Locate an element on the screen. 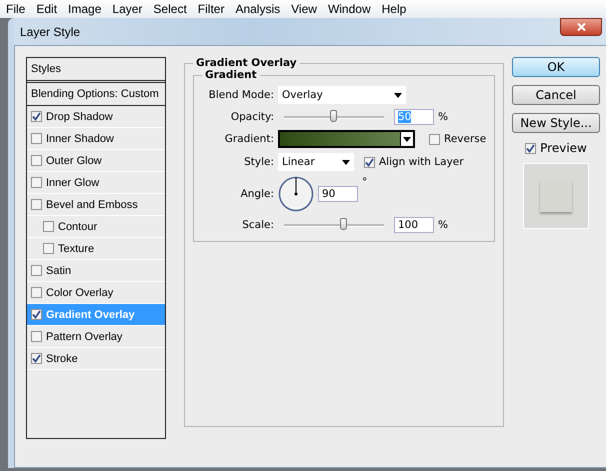  style-dropdown: Linear is located at coordinates (316, 162).